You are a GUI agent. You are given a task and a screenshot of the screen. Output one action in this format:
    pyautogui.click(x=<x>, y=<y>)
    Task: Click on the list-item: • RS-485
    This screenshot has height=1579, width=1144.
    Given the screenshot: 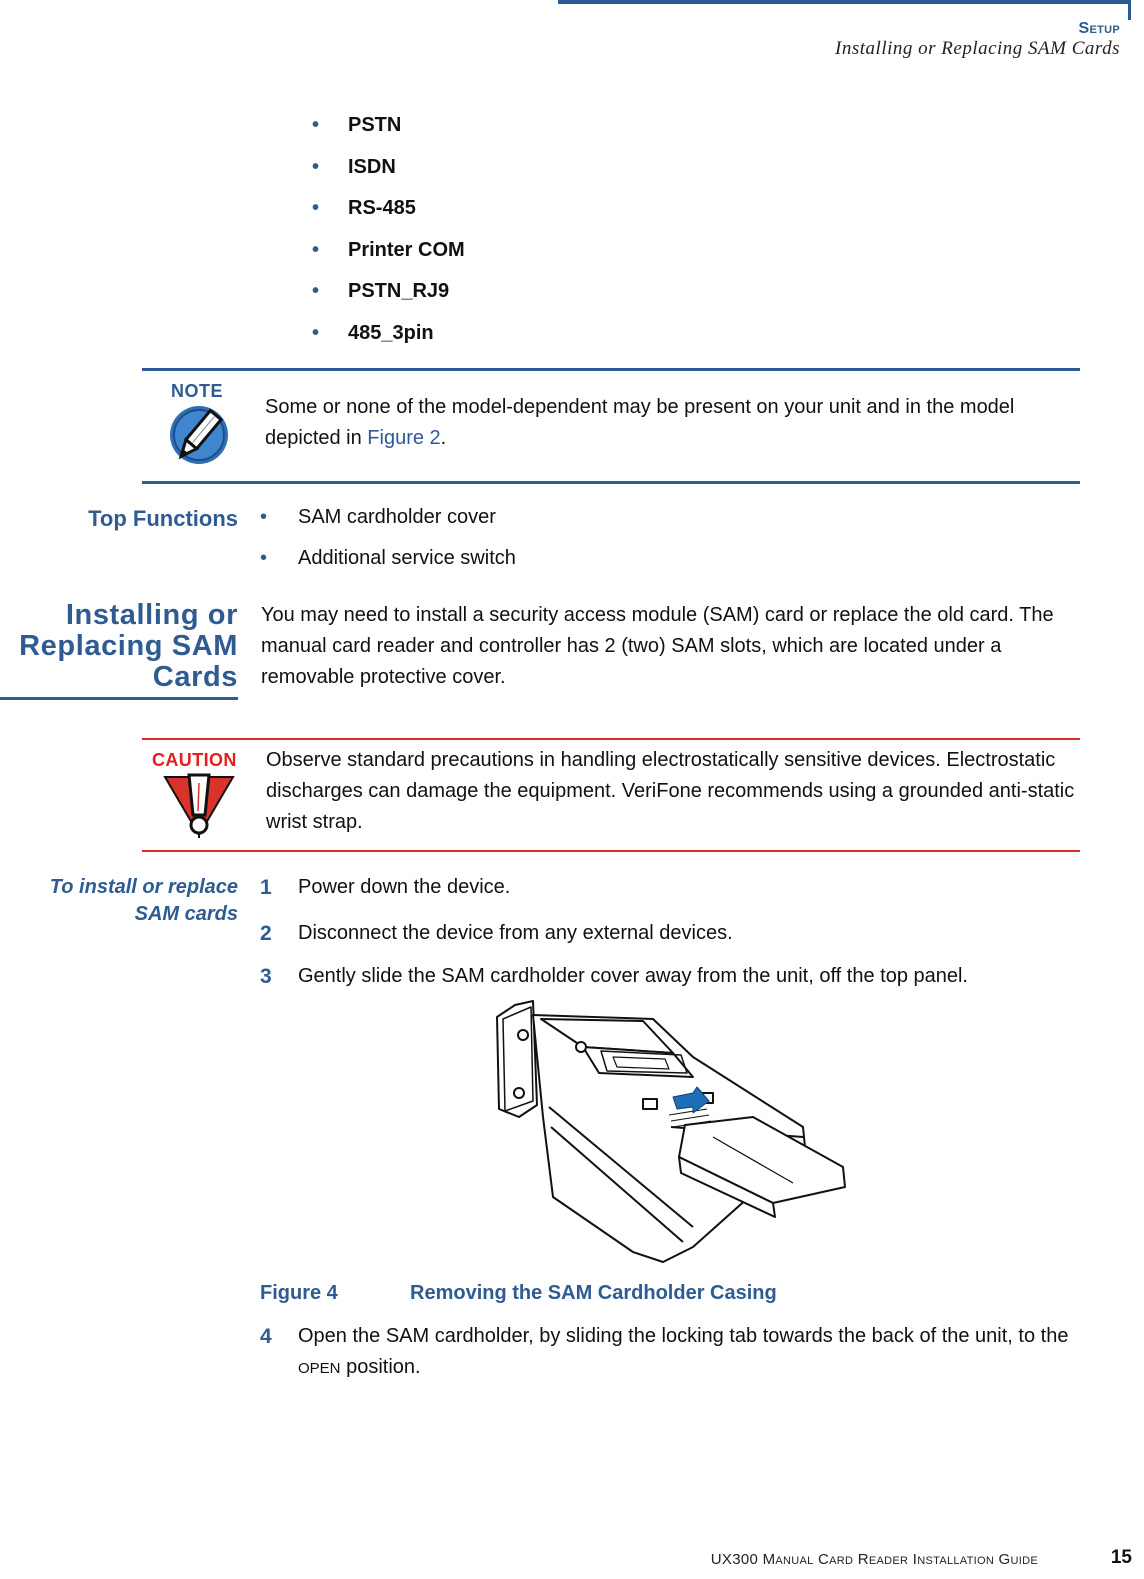 What is the action you would take?
    pyautogui.click(x=382, y=218)
    